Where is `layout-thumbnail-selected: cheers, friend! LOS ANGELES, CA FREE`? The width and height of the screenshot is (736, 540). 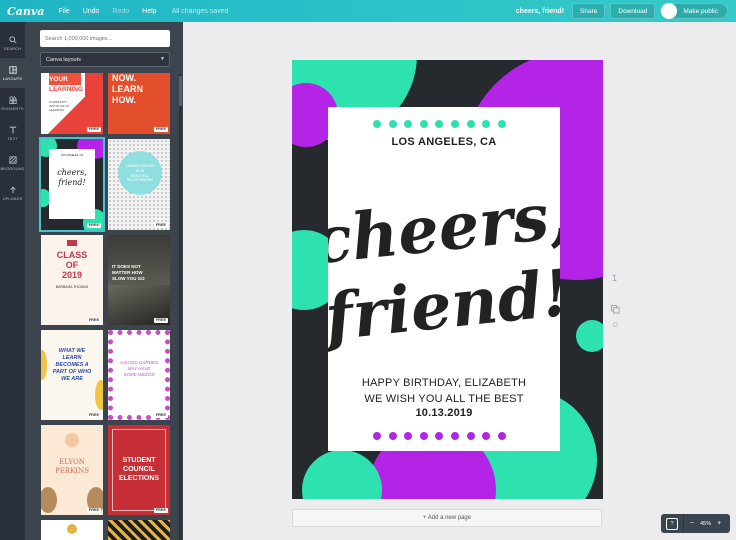 layout-thumbnail-selected: cheers, friend! LOS ANGELES, CA FREE is located at coordinates (72, 184).